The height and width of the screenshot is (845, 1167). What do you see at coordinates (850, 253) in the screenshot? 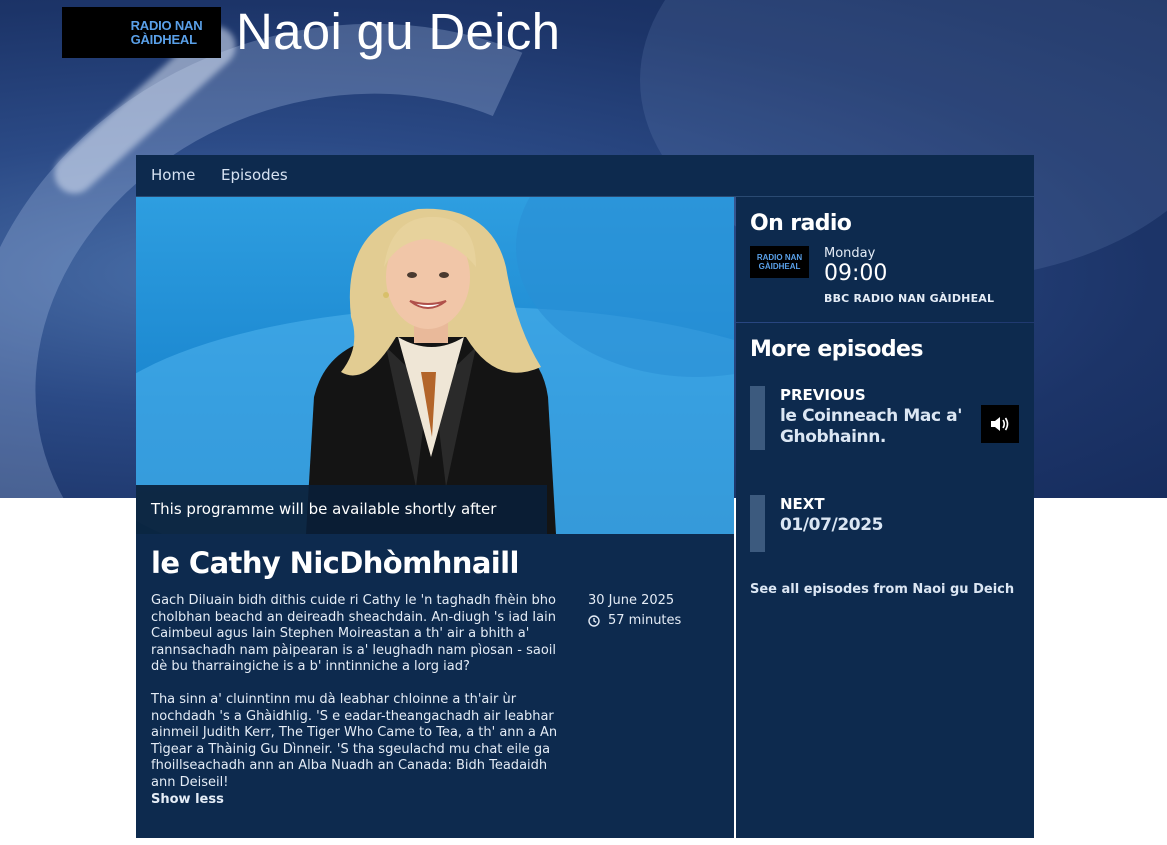
I see `broadcast-day: Monday` at bounding box center [850, 253].